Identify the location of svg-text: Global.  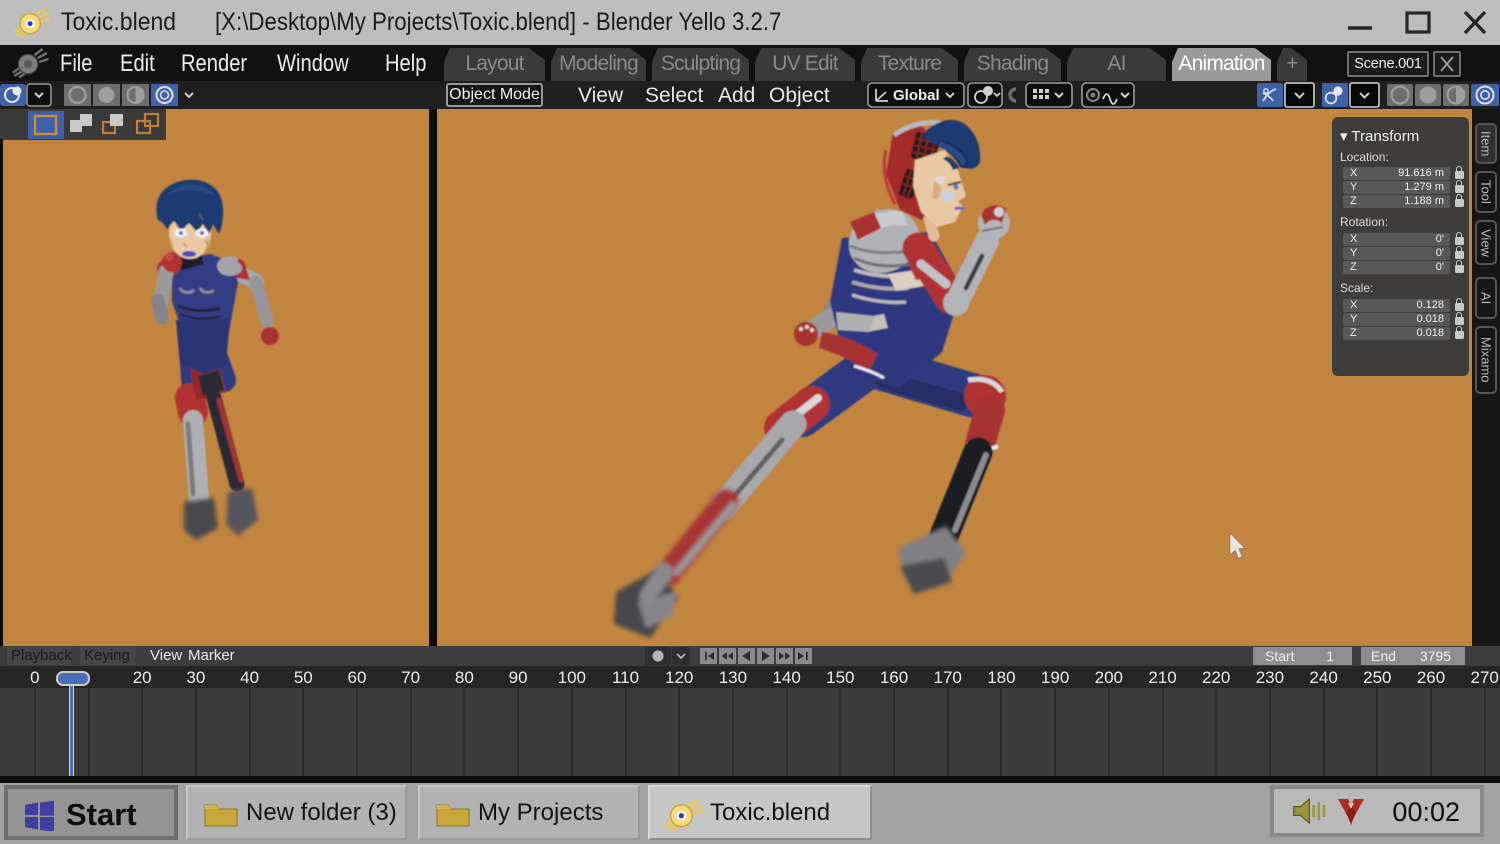
(916, 95).